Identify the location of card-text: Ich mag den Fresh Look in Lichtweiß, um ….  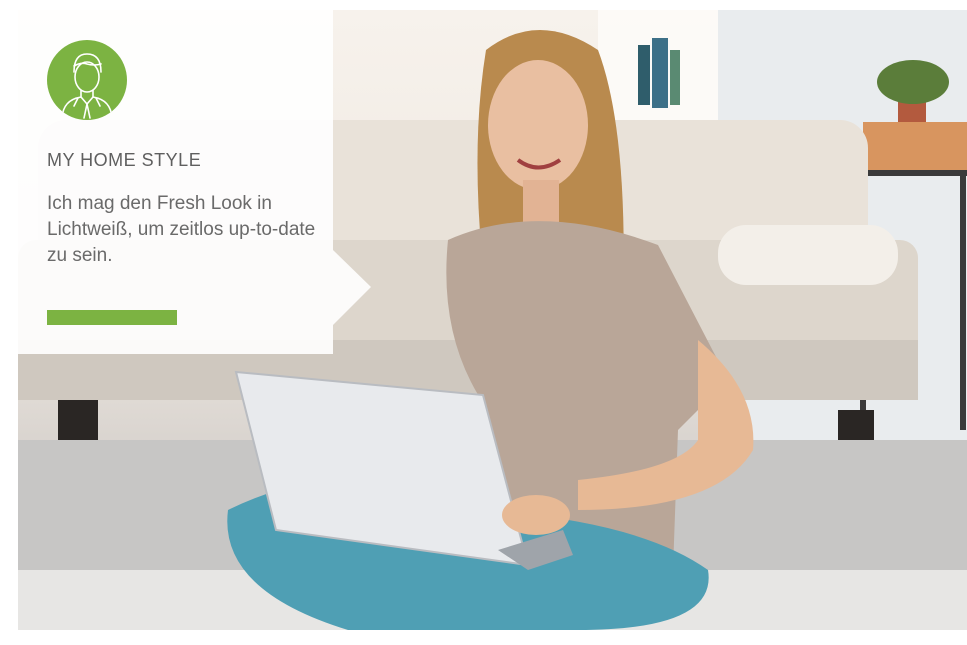
(181, 229).